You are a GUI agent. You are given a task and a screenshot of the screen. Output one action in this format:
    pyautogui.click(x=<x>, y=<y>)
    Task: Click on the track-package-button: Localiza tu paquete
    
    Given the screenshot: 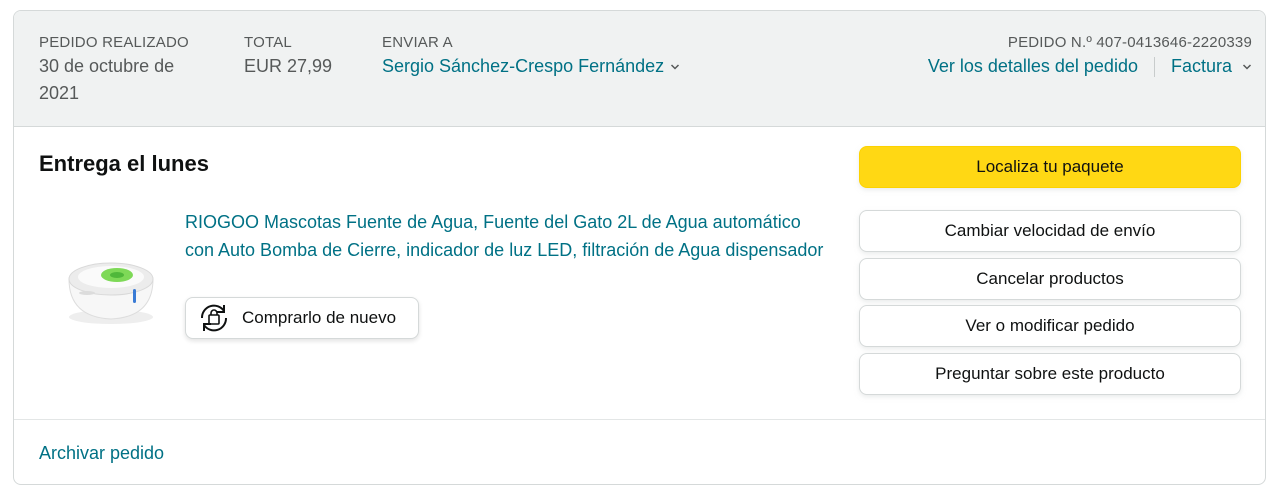 What is the action you would take?
    pyautogui.click(x=1050, y=167)
    